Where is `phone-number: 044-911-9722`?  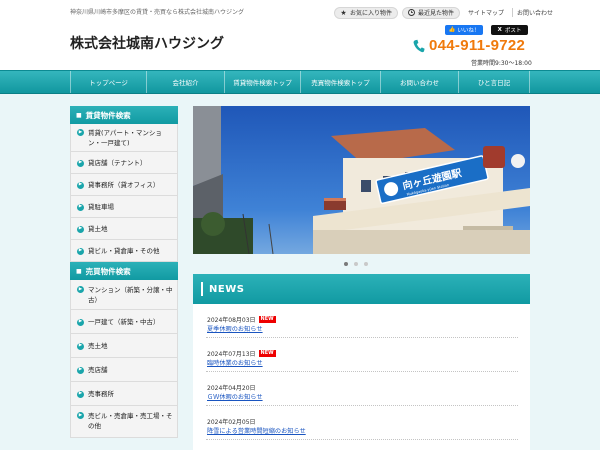 phone-number: 044-911-9722 is located at coordinates (469, 45).